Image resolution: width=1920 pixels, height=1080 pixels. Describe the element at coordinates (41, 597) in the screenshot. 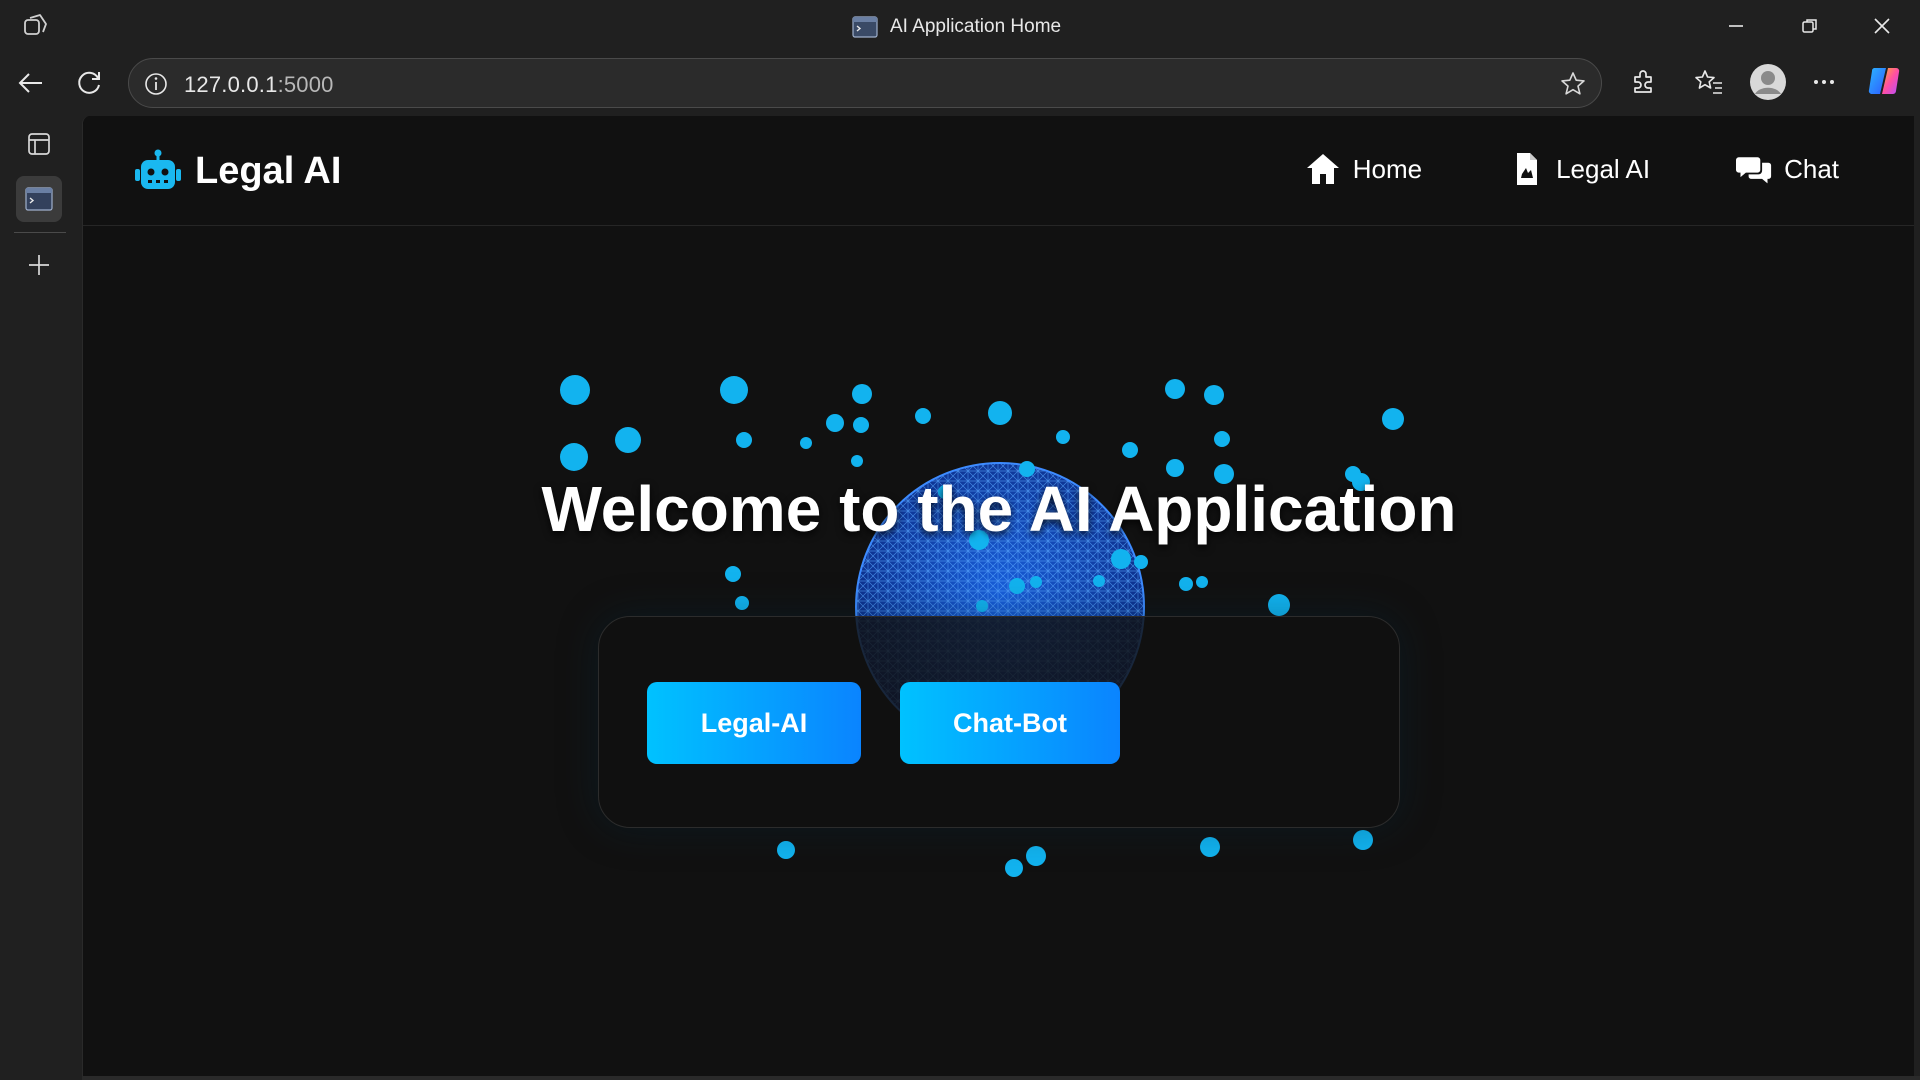

I see `vertical-tabs-sidebar` at that location.